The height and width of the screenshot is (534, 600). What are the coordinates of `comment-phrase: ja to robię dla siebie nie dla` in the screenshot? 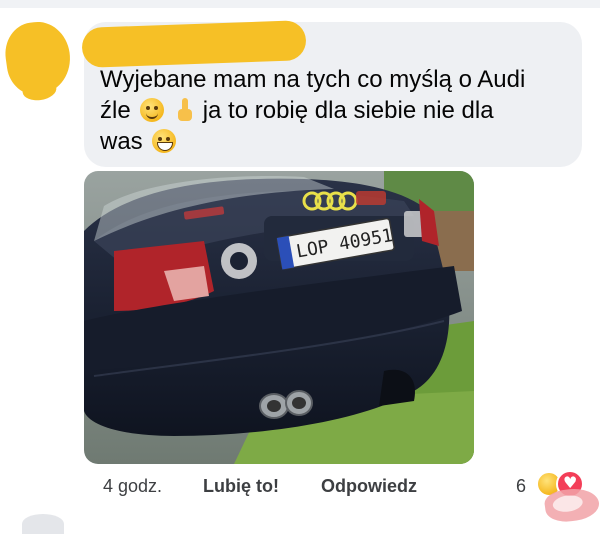 It's located at (348, 110).